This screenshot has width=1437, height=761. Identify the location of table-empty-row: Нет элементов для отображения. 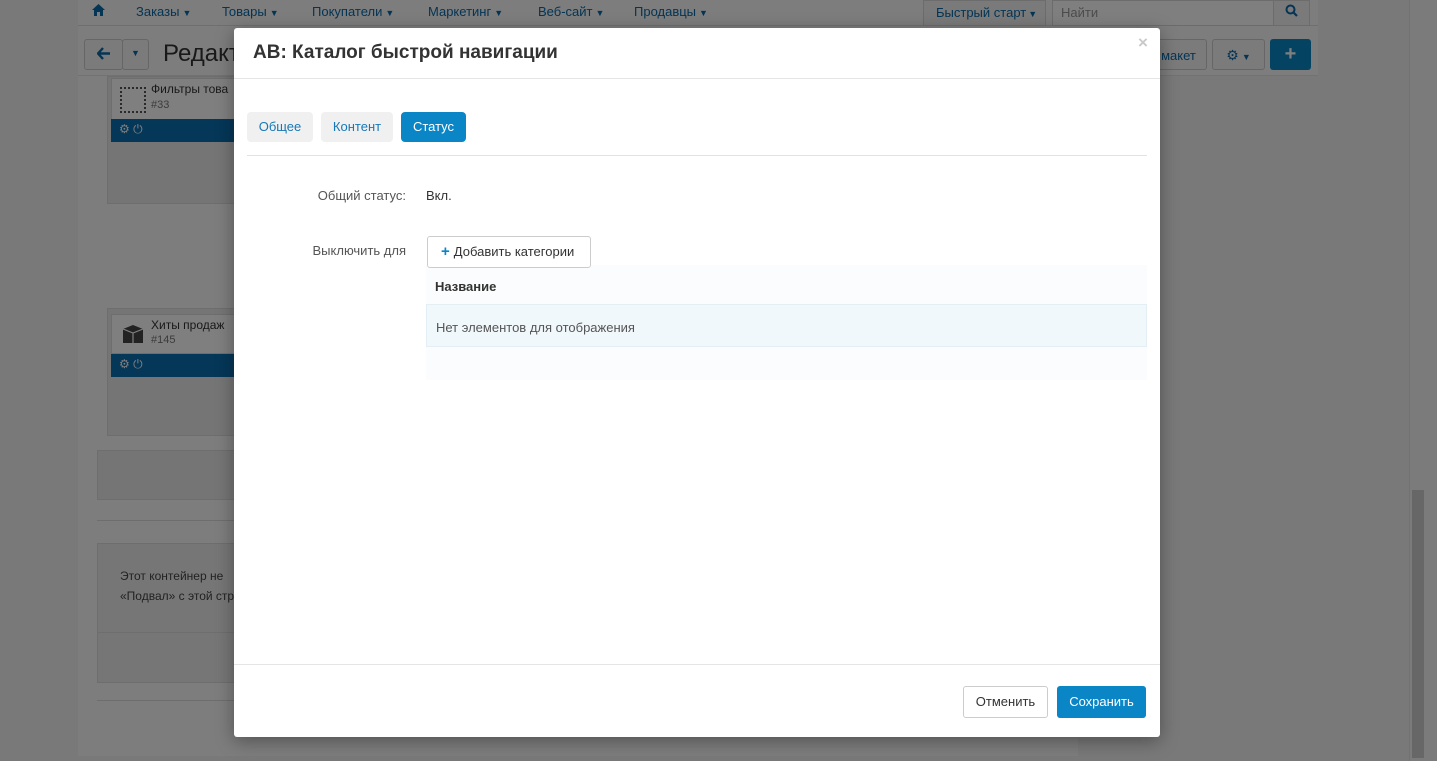
(786, 325).